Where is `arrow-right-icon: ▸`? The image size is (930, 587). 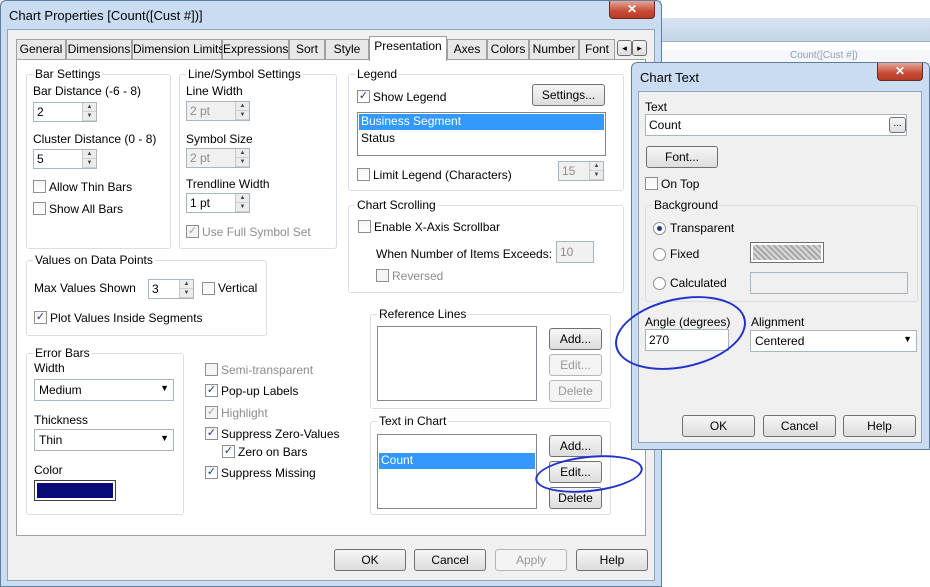
arrow-right-icon: ▸ is located at coordinates (639, 48).